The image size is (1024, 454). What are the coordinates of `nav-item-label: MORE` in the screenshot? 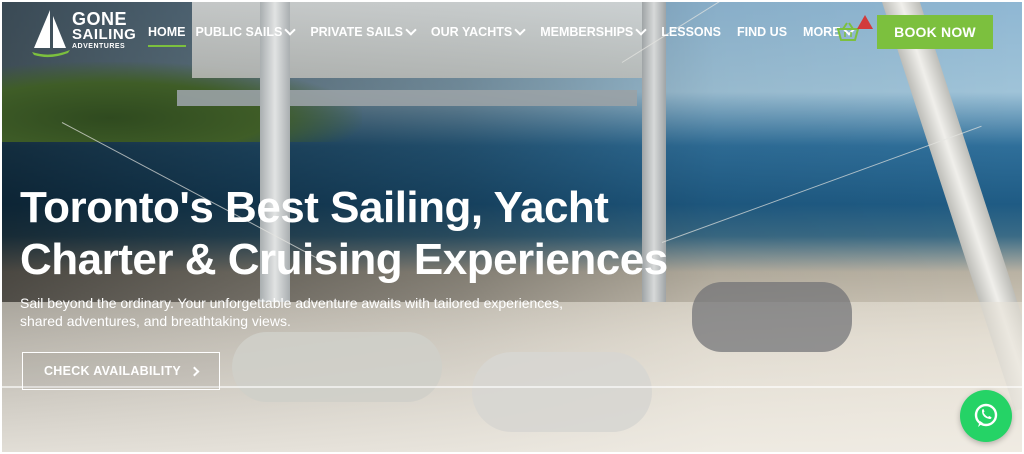 It's located at (822, 32).